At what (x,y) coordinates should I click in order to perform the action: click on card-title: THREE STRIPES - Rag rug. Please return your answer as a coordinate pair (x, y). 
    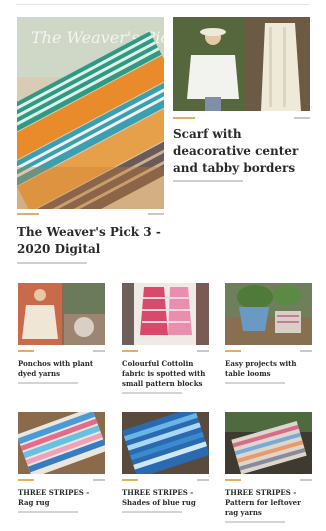
    Looking at the image, I should click on (61, 498).